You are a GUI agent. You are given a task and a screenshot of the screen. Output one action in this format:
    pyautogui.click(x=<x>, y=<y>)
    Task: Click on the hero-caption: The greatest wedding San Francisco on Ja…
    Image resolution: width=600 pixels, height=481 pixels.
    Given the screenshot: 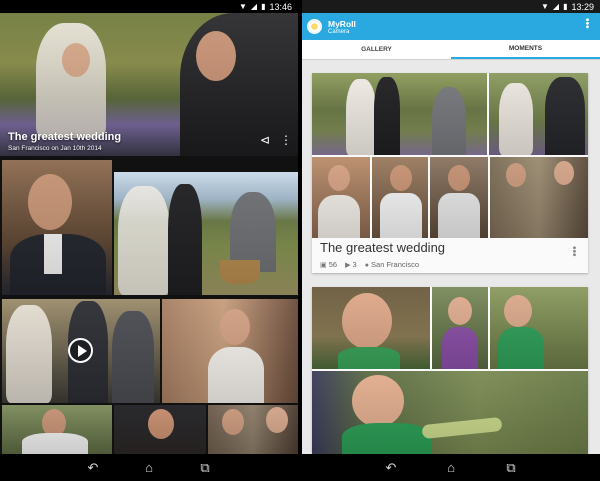 What is the action you would take?
    pyautogui.click(x=64, y=141)
    